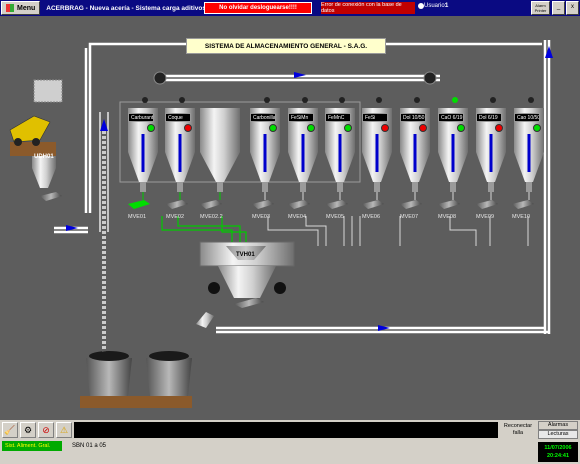  What do you see at coordinates (263, 117) in the screenshot?
I see `silo-label: Carbonilla` at bounding box center [263, 117].